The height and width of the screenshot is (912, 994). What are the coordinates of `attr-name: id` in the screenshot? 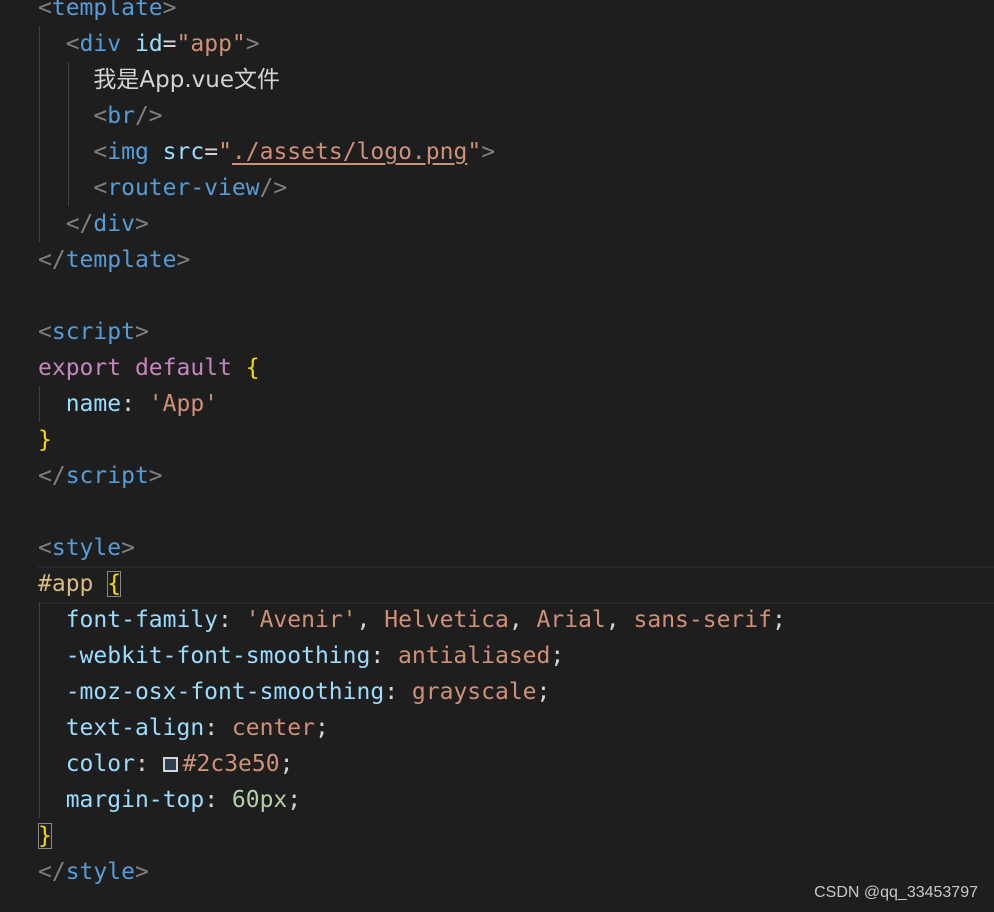 It's located at (148, 44).